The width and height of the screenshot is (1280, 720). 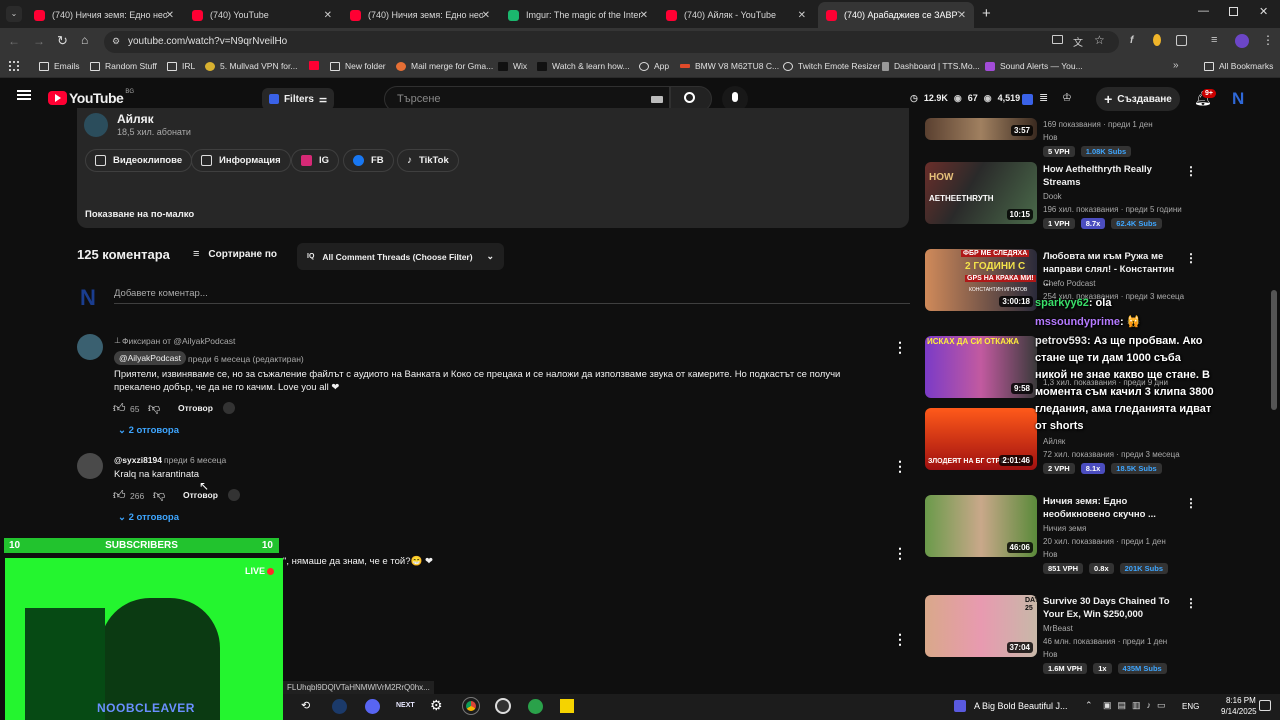 What do you see at coordinates (471, 706) in the screenshot?
I see `chrome-icon` at bounding box center [471, 706].